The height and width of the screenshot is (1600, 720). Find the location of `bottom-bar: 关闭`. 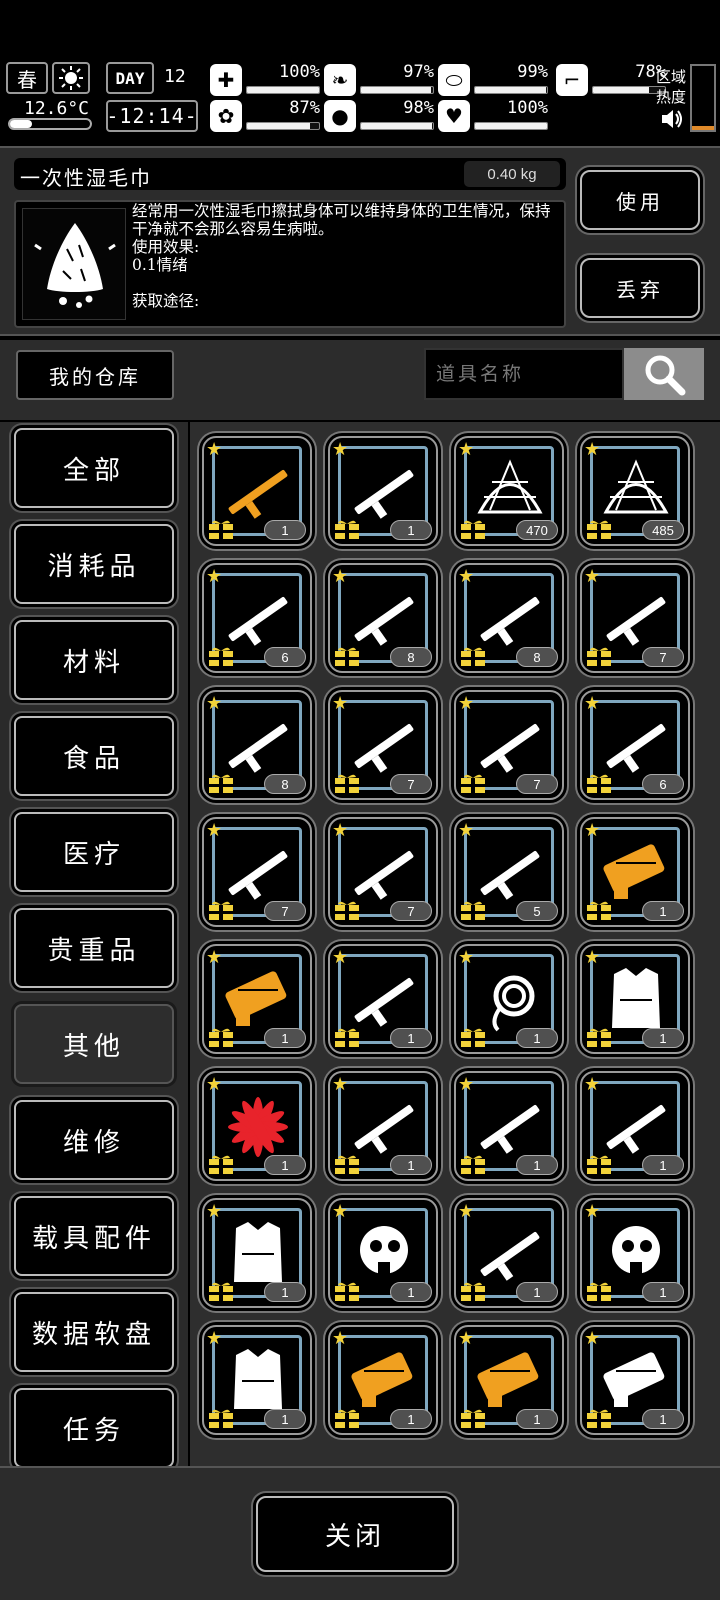

bottom-bar: 关闭 is located at coordinates (360, 1533).